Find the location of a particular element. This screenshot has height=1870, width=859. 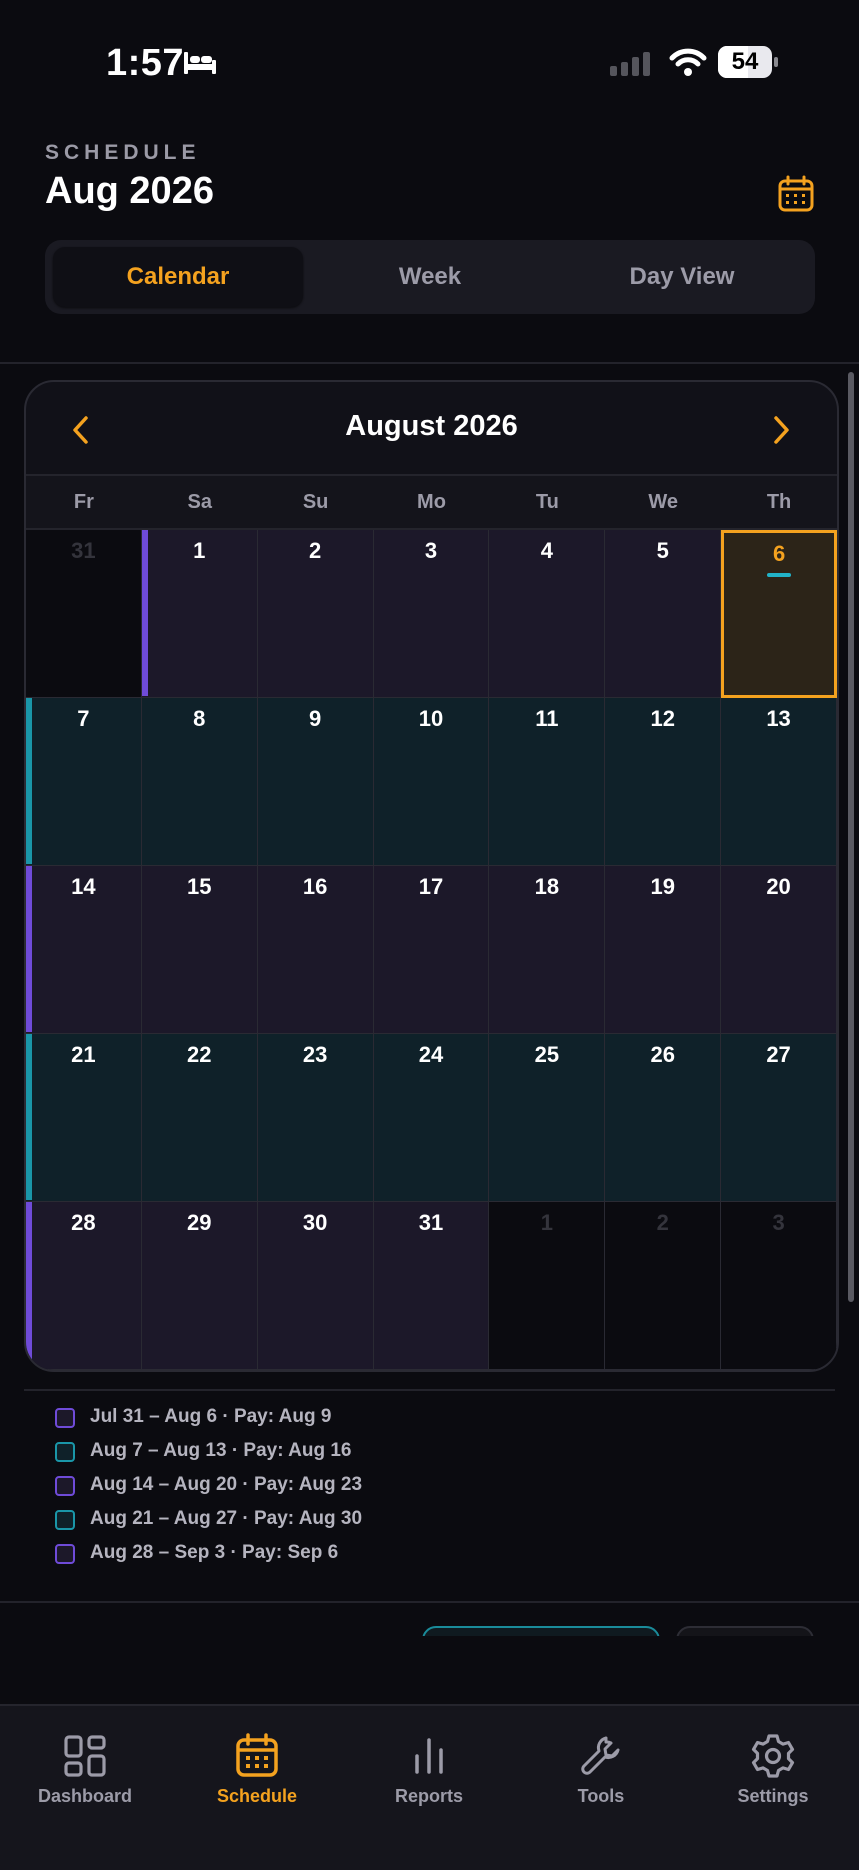

header-divider is located at coordinates (429, 363).